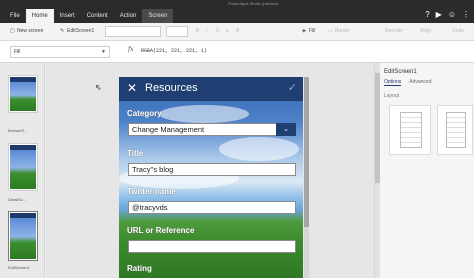  I want to click on screen-name-icon: ✎, so click(62, 31).